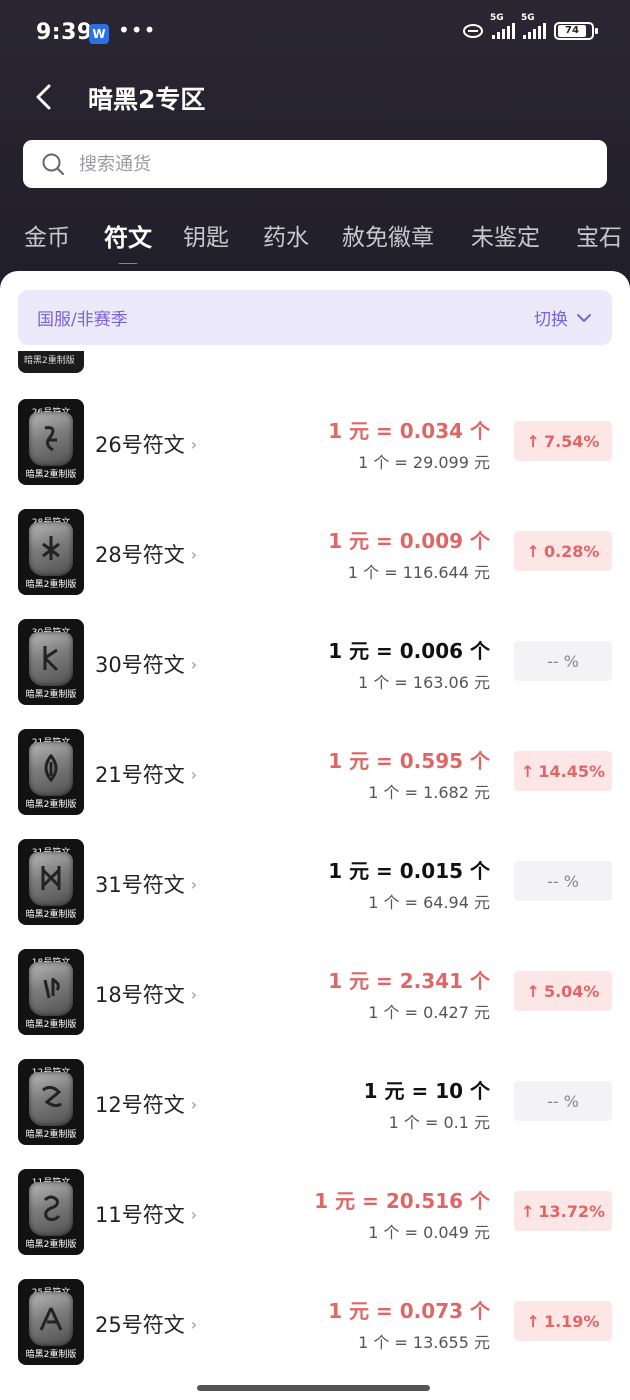 The width and height of the screenshot is (630, 1400). I want to click on more-notifications-icon: •••, so click(137, 30).